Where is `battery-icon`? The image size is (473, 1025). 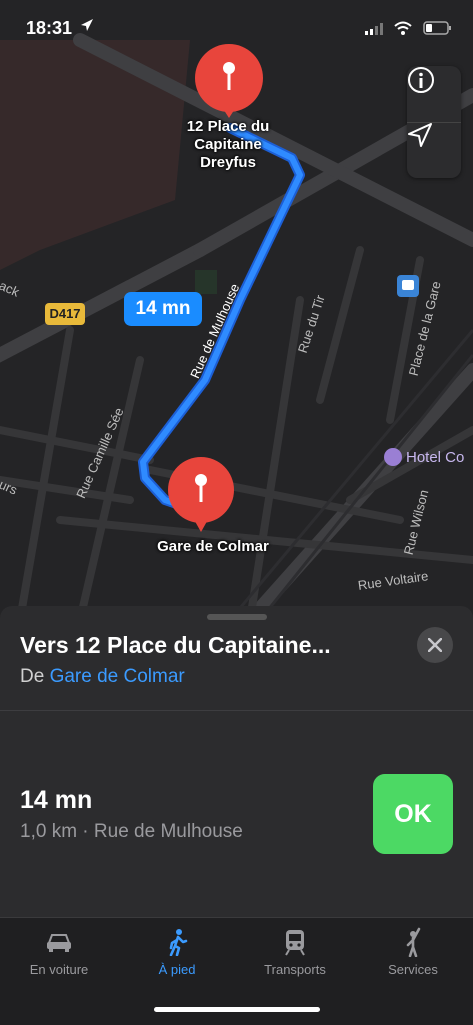 battery-icon is located at coordinates (438, 30).